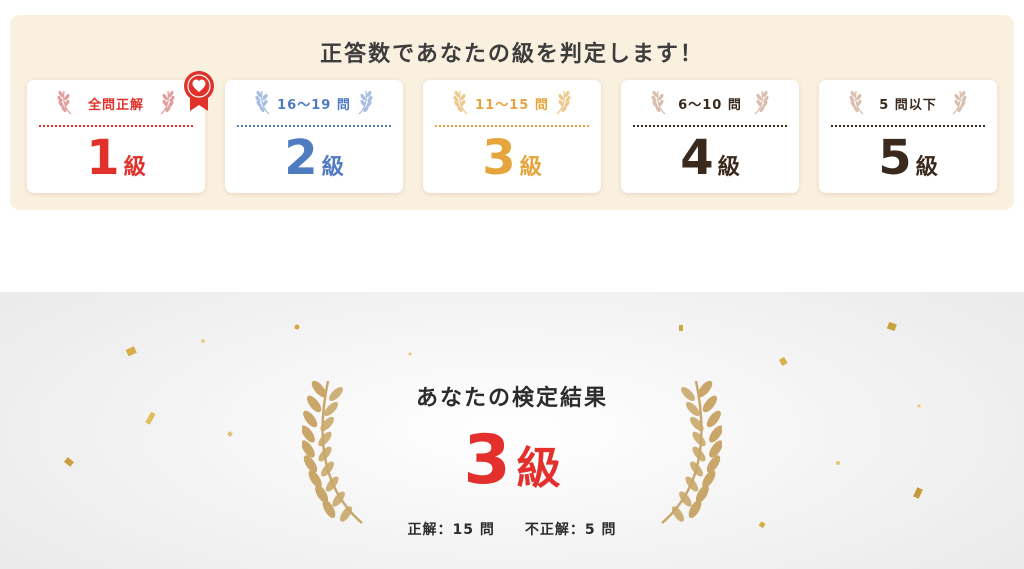 The width and height of the screenshot is (1024, 569). I want to click on card-grade: 1級, so click(116, 158).